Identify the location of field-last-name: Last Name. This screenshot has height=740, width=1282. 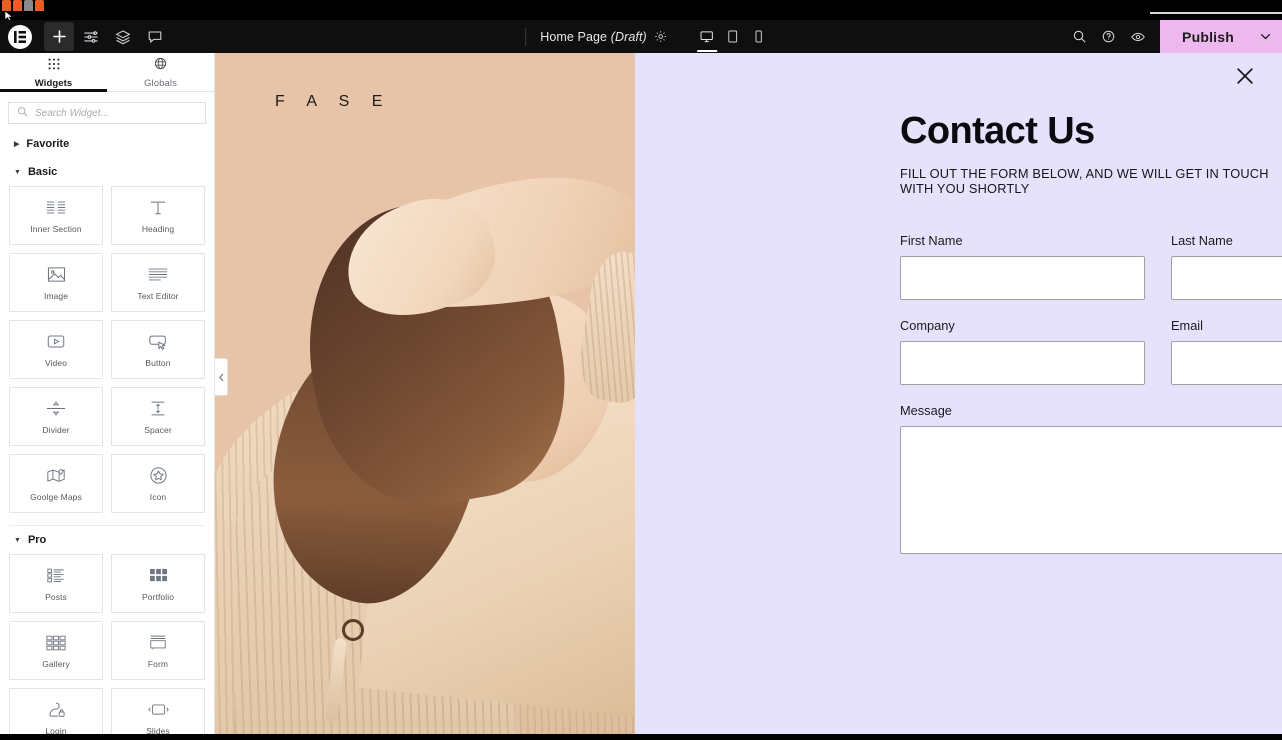
(1226, 266).